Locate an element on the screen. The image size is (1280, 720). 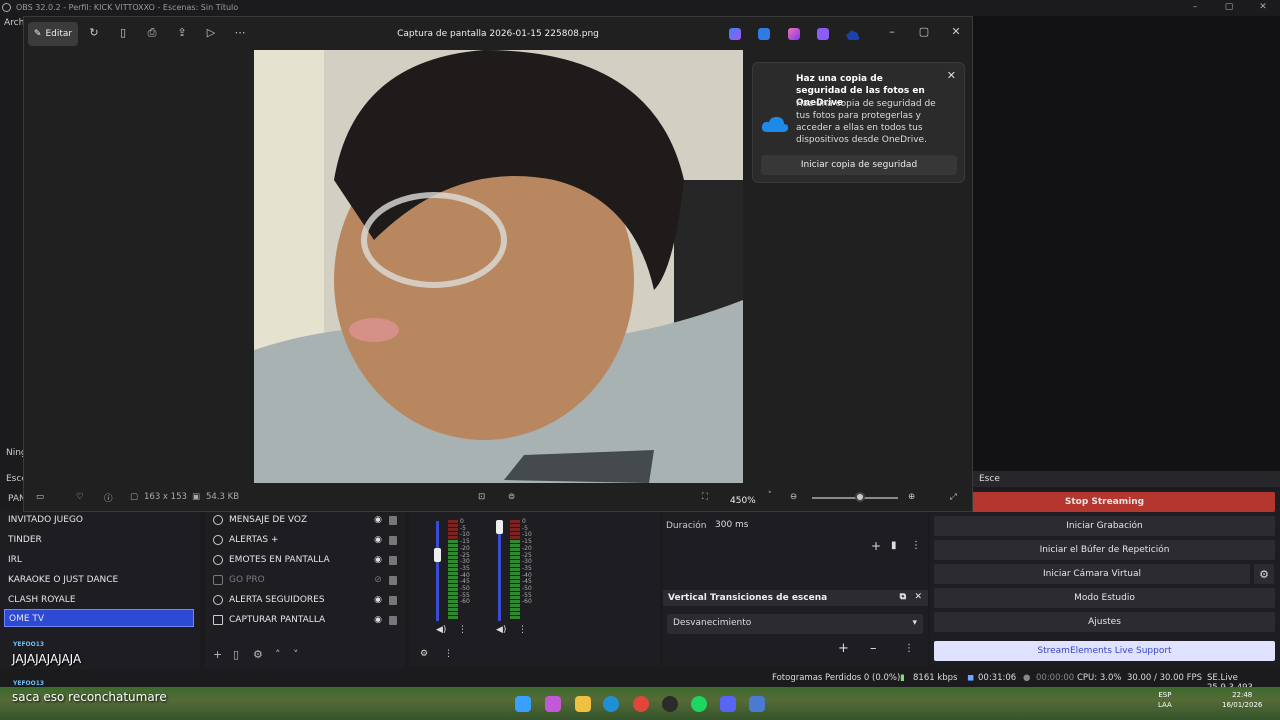
replay-buffer-button: Iniciar el Búfer de Repetición is located at coordinates (1104, 550).